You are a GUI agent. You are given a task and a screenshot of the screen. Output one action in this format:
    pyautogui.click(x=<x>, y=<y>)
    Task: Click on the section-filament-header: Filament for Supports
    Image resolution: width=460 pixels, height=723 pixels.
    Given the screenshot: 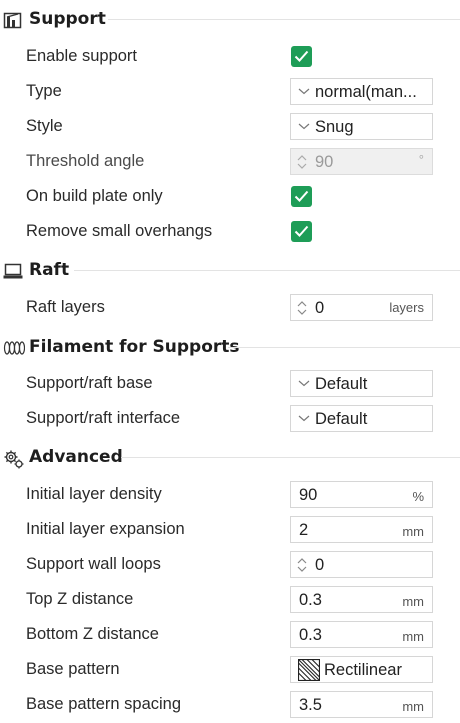 What is the action you would take?
    pyautogui.click(x=230, y=348)
    